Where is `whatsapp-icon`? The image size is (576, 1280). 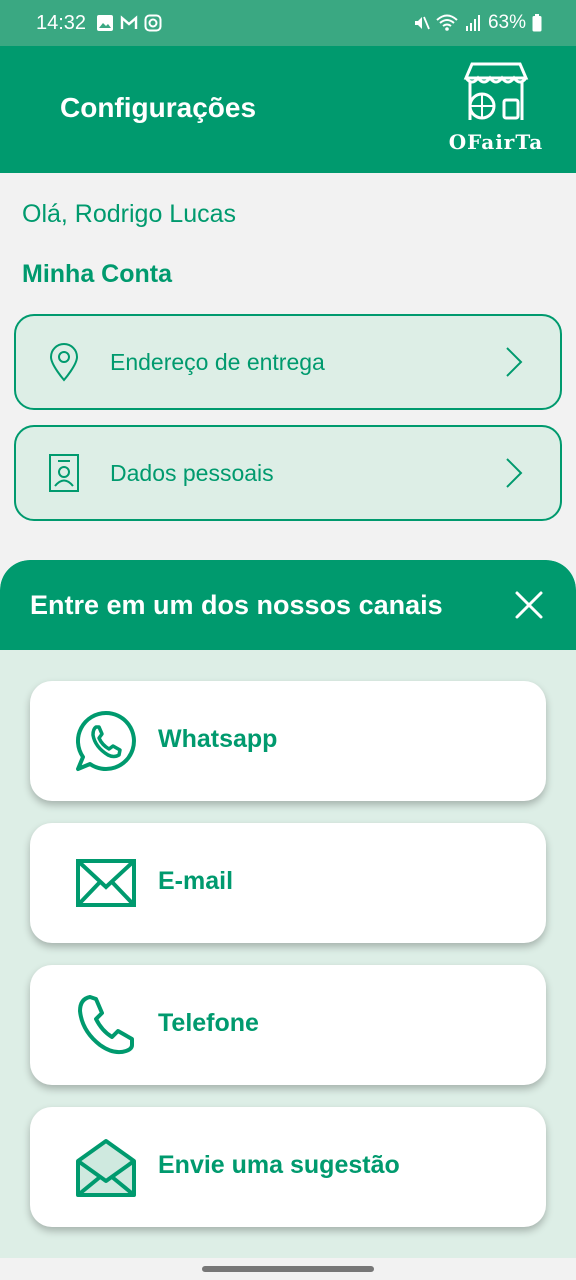 whatsapp-icon is located at coordinates (105, 741).